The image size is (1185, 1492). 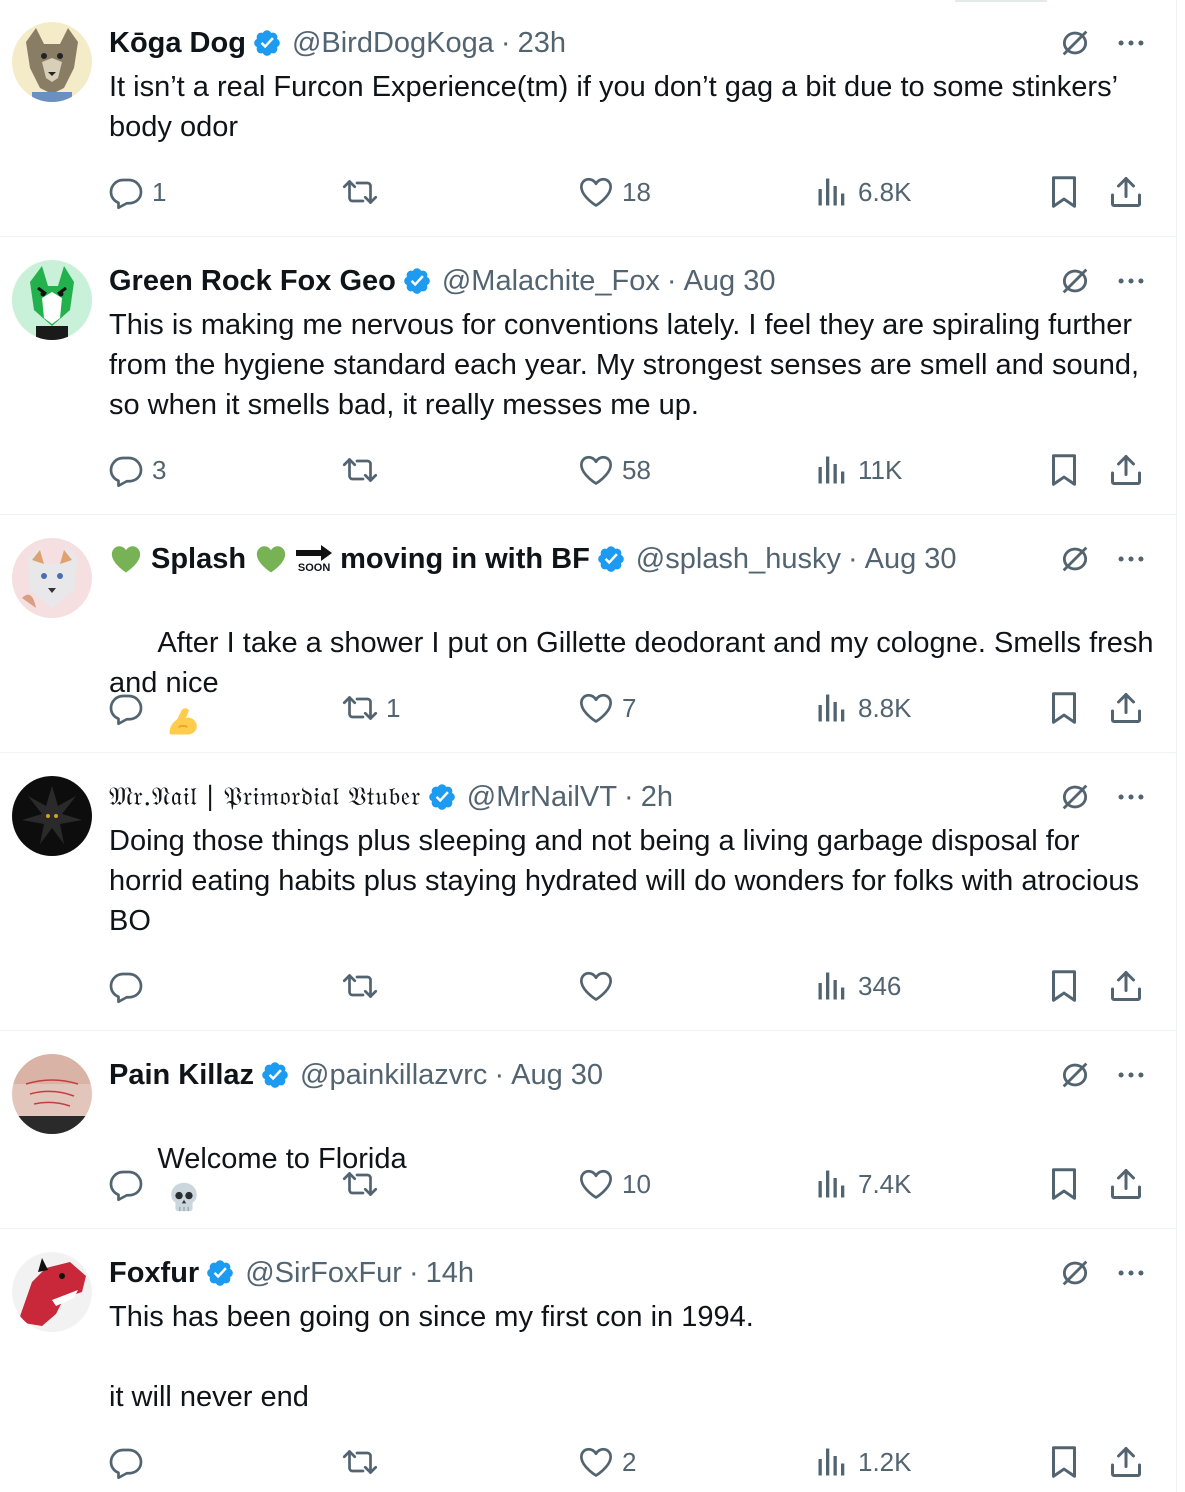 What do you see at coordinates (863, 192) in the screenshot?
I see `views-button: 6.8K` at bounding box center [863, 192].